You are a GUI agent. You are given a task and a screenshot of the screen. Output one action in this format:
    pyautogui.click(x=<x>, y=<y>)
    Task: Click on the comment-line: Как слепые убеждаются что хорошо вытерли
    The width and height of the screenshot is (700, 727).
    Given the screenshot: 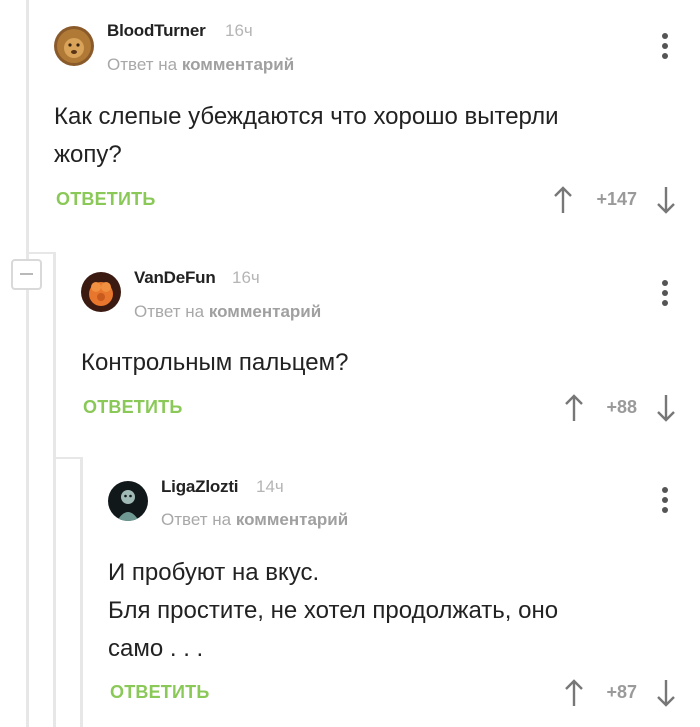 What is the action you would take?
    pyautogui.click(x=306, y=116)
    